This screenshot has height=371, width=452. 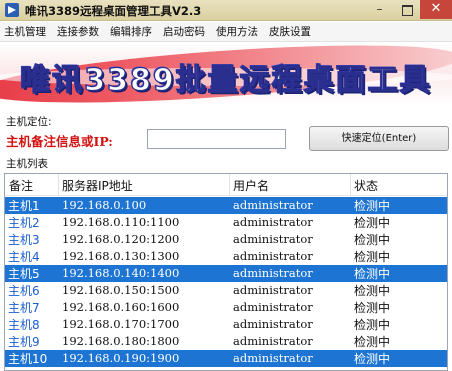 What do you see at coordinates (226, 10) in the screenshot?
I see `title-bar: 唯讯3389远程桌面管理工具V2.3 – ✕` at bounding box center [226, 10].